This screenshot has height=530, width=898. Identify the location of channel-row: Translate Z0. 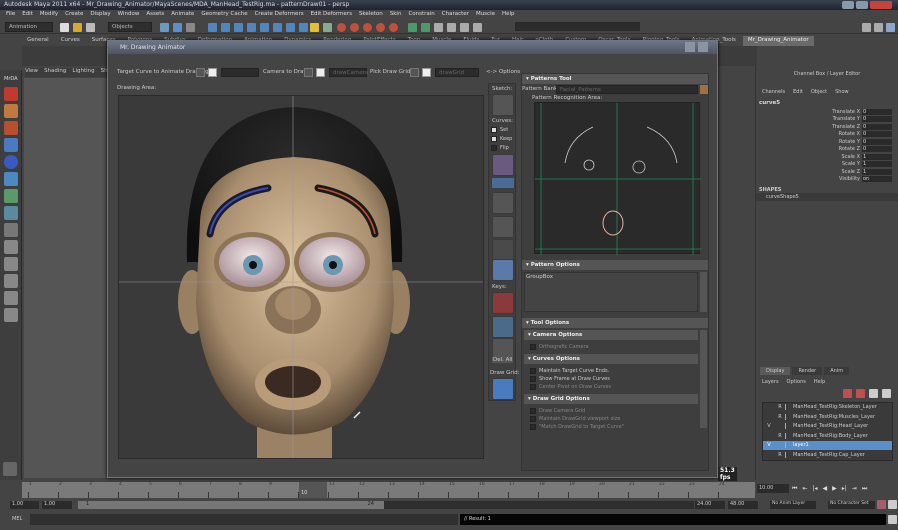
(824, 127).